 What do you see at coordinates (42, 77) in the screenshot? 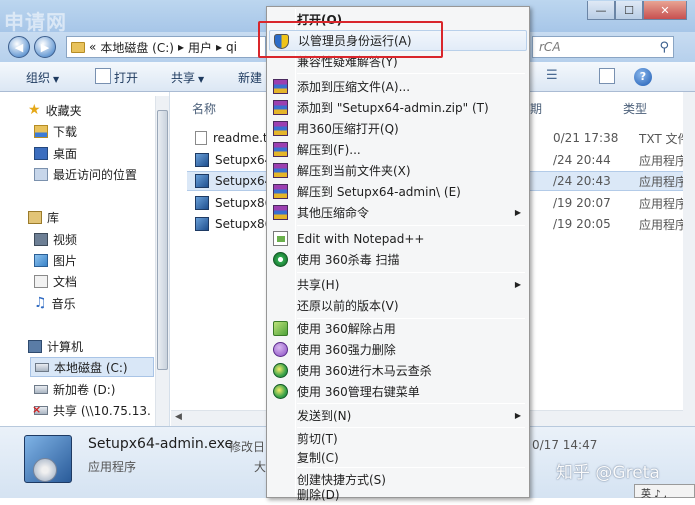
I see `organize-button: 组织 ▼` at bounding box center [42, 77].